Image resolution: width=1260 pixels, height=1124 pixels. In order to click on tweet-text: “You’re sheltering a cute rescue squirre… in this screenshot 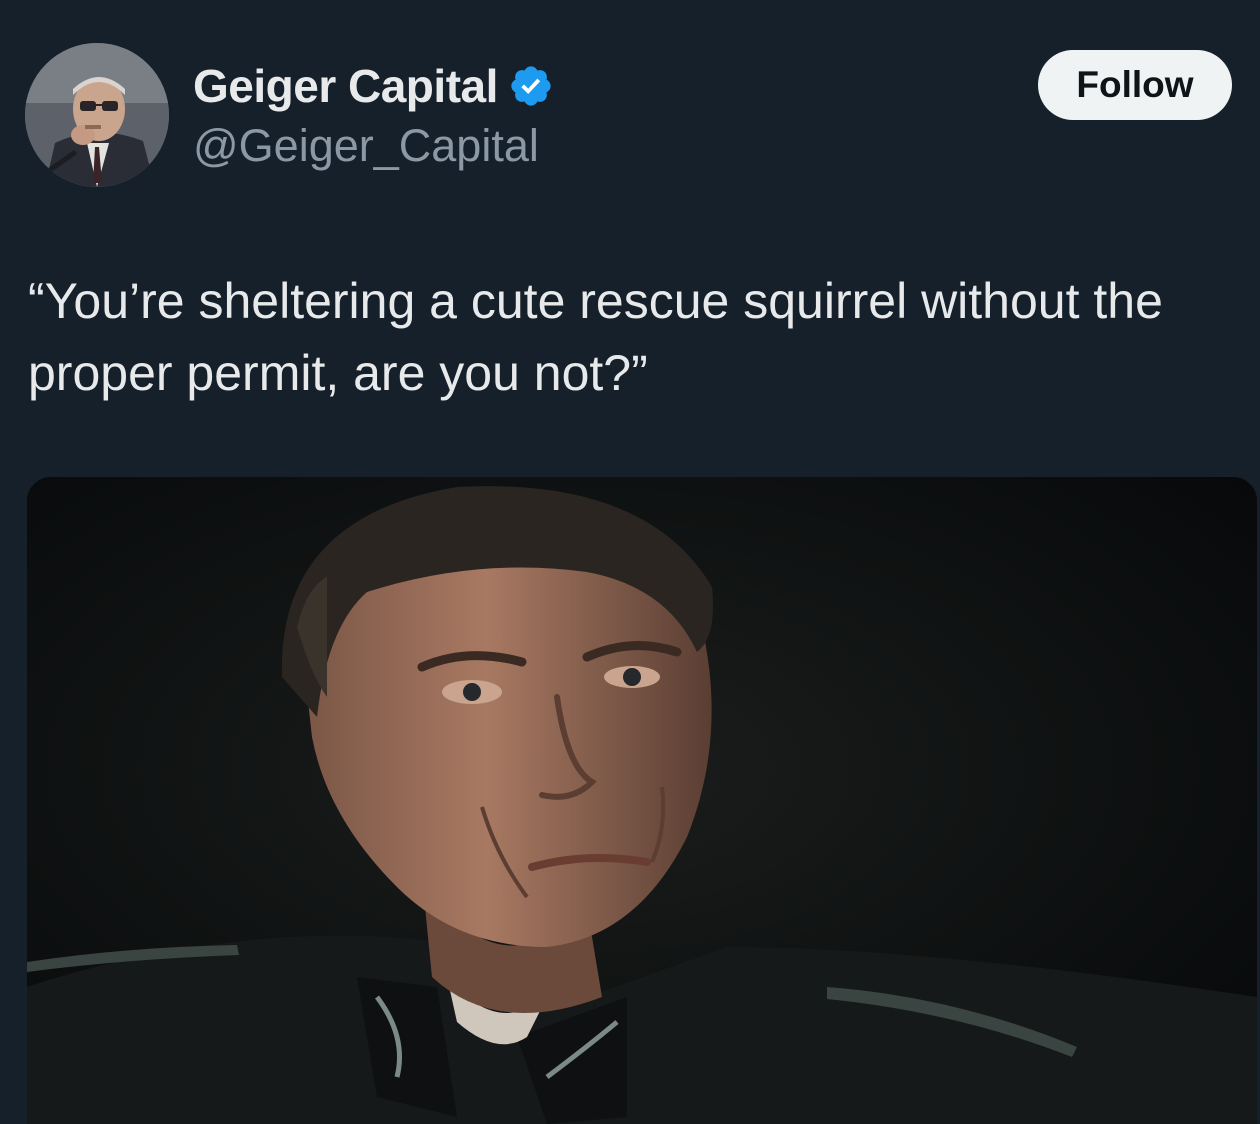, I will do `click(595, 337)`.